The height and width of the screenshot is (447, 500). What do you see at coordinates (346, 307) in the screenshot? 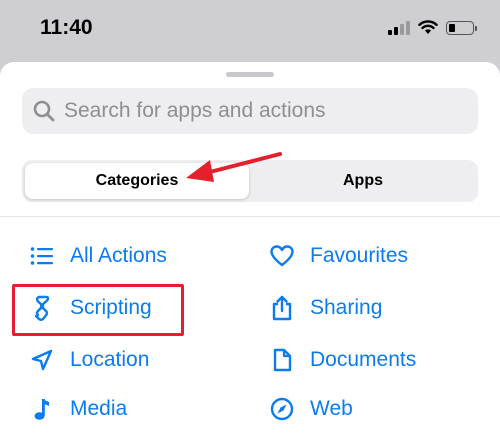
I see `category-label: Sharing` at bounding box center [346, 307].